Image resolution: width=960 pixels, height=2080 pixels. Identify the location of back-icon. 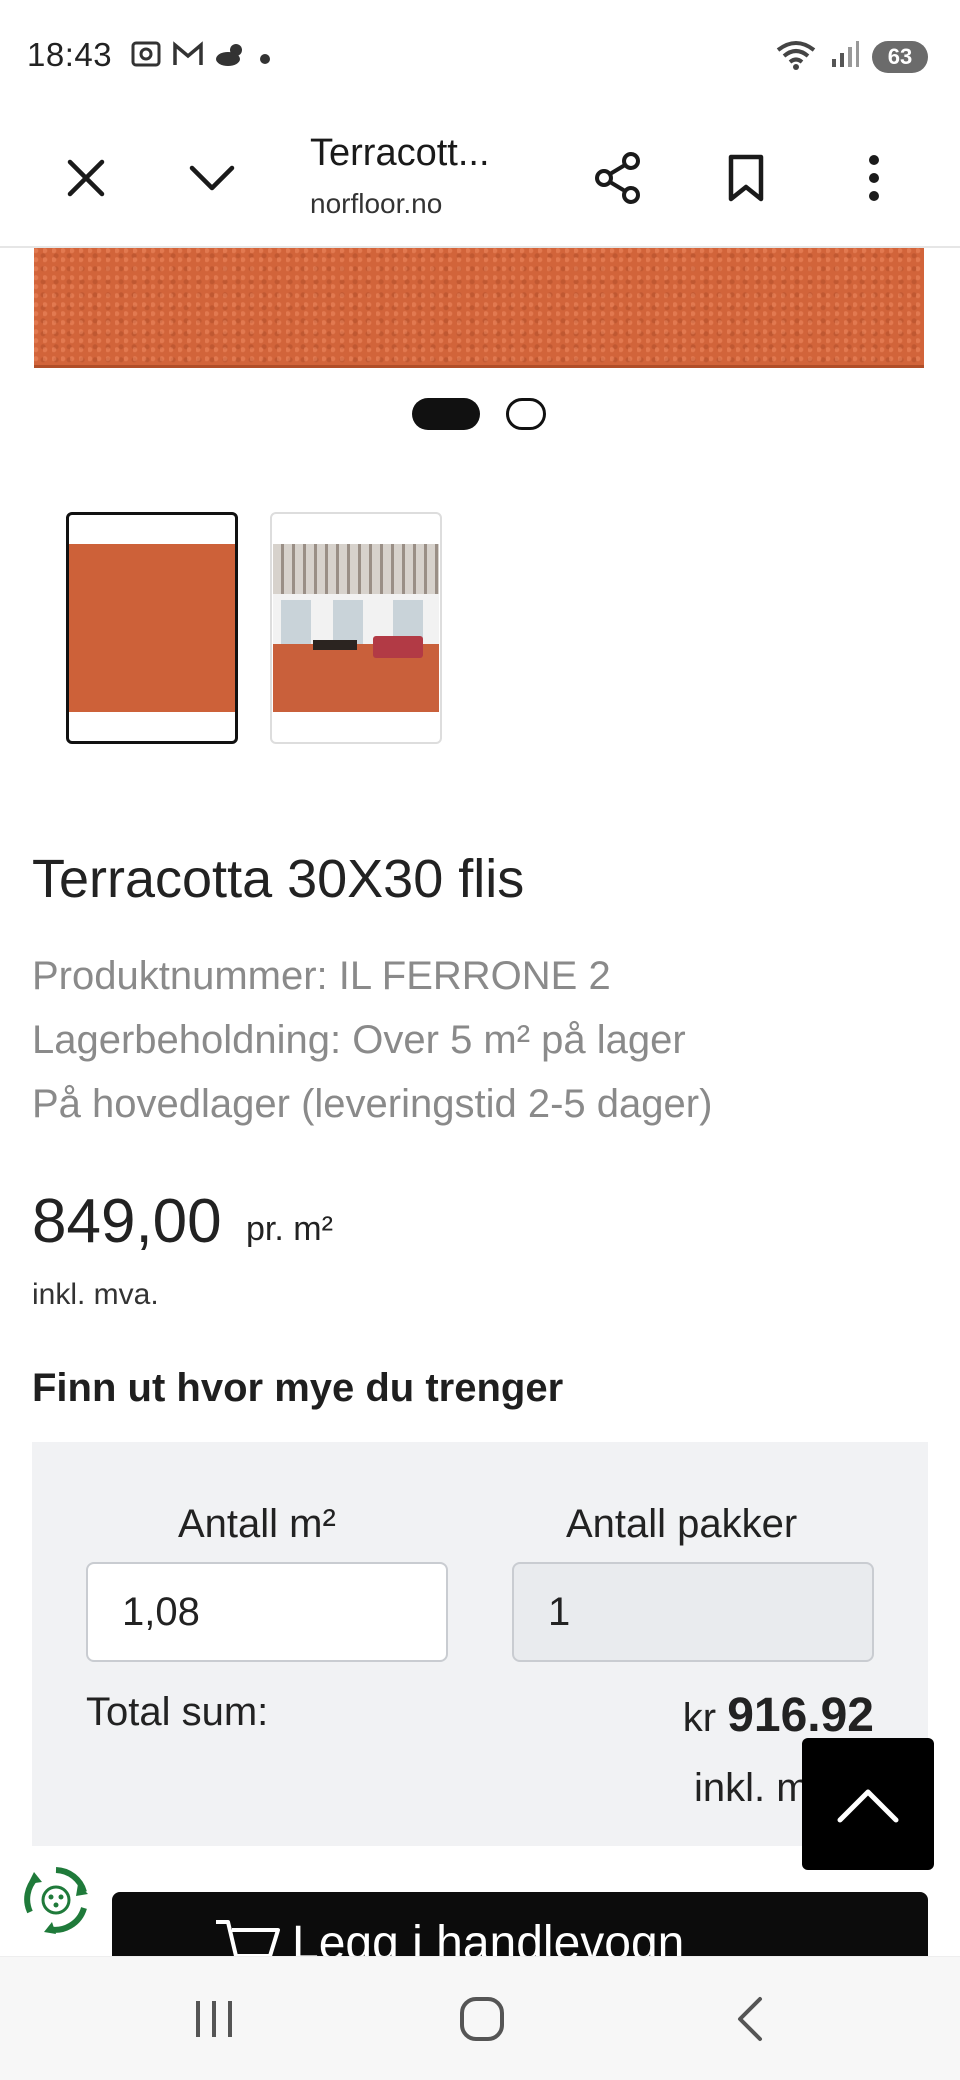
(750, 2019).